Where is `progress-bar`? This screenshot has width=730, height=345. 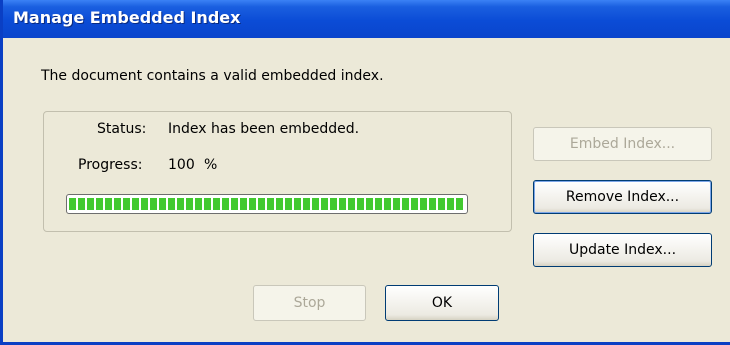
progress-bar is located at coordinates (267, 204).